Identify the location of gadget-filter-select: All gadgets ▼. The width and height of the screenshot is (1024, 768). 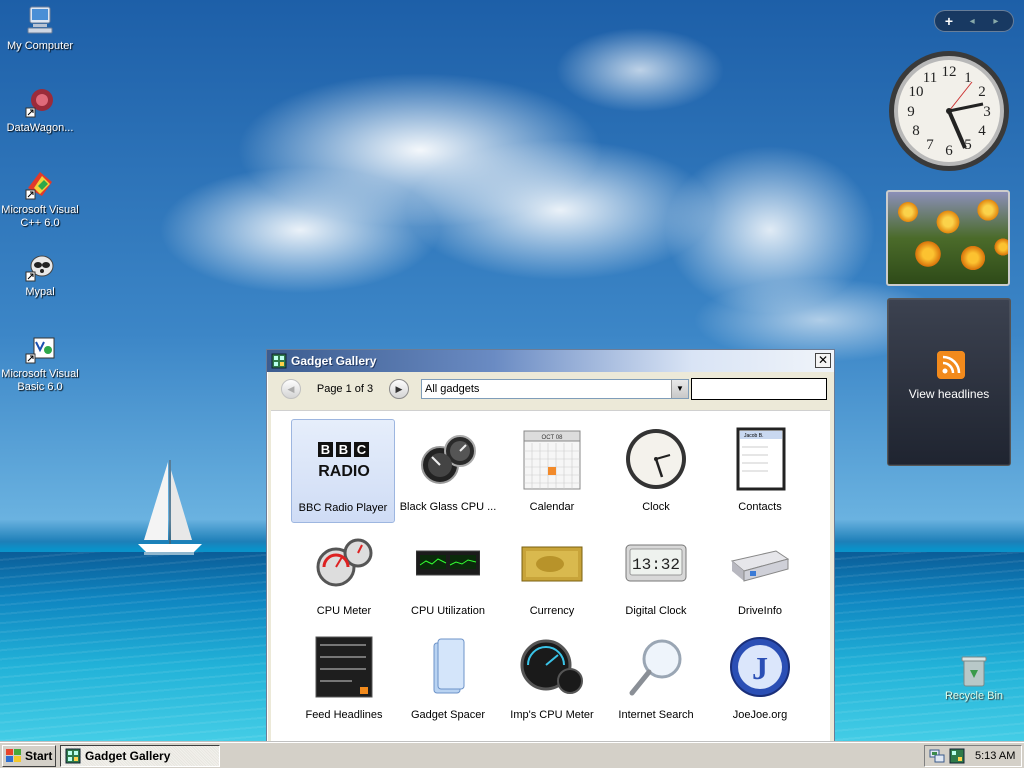
(555, 389).